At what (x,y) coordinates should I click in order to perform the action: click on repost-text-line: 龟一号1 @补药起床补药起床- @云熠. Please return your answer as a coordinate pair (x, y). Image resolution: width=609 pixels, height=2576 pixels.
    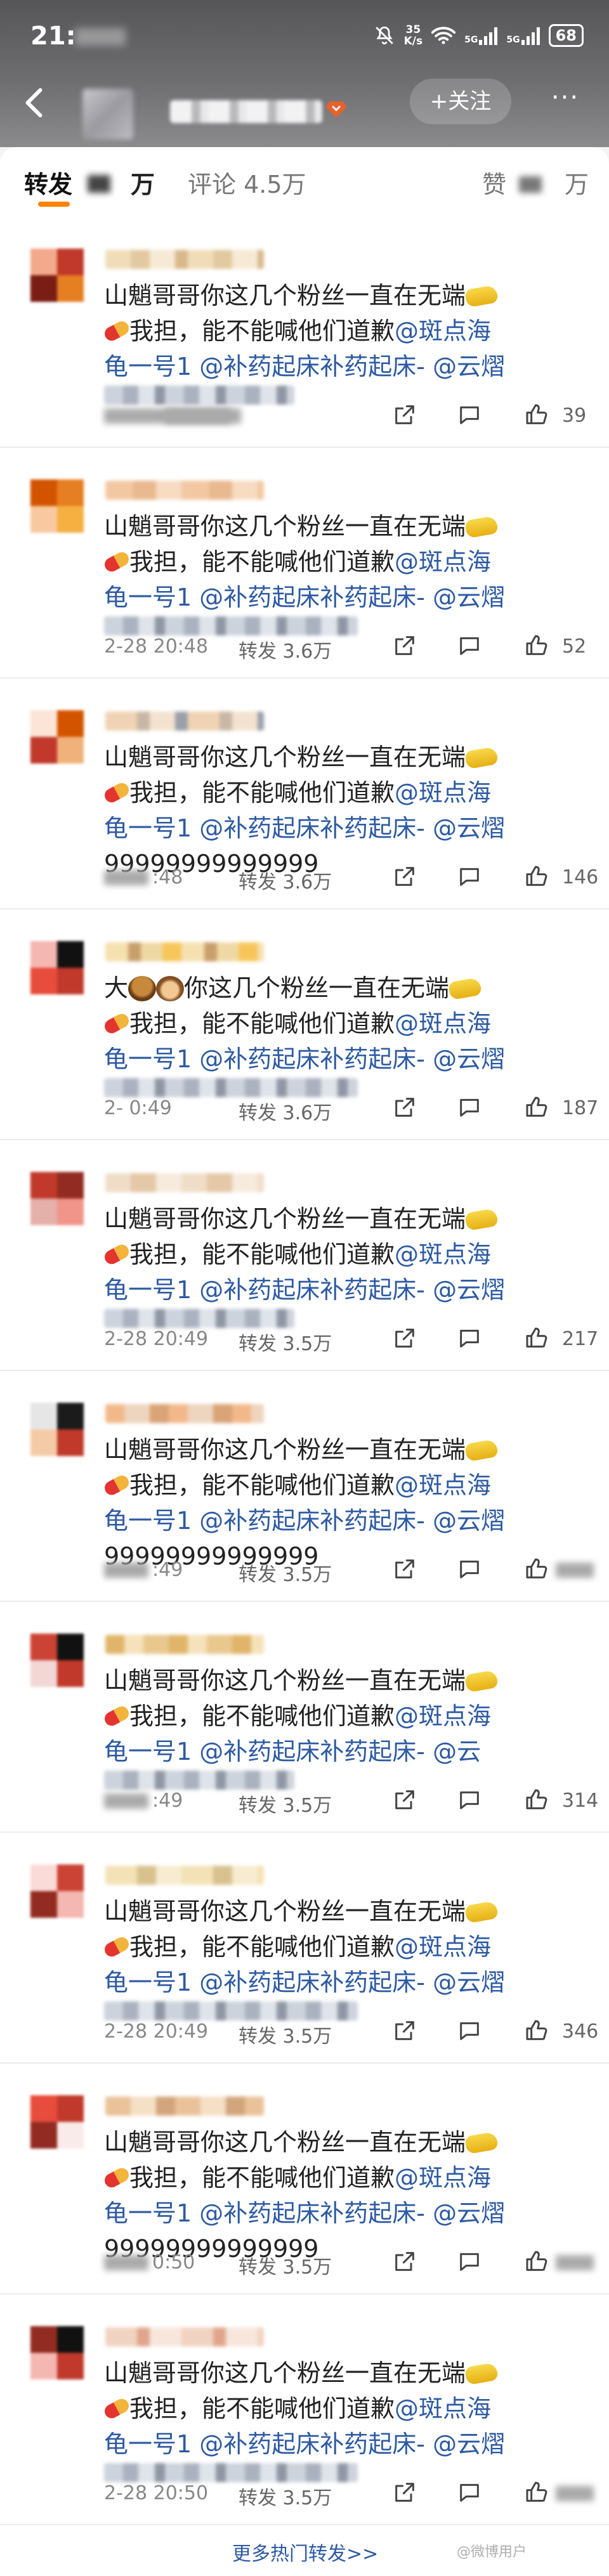
    Looking at the image, I should click on (333, 828).